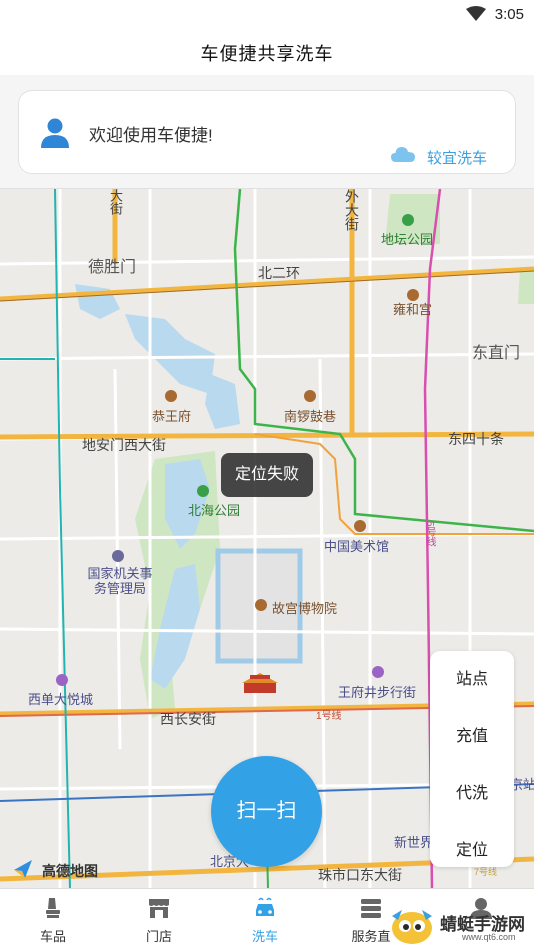  Describe the element at coordinates (461, 927) in the screenshot. I see `watermark: 蜻蜓手游网 www.qt6.com` at that location.